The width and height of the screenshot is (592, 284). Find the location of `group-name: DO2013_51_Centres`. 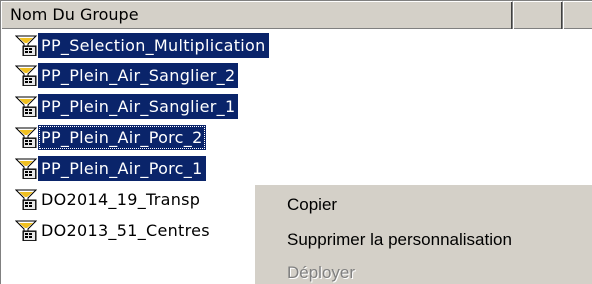

group-name: DO2013_51_Centres is located at coordinates (125, 230).